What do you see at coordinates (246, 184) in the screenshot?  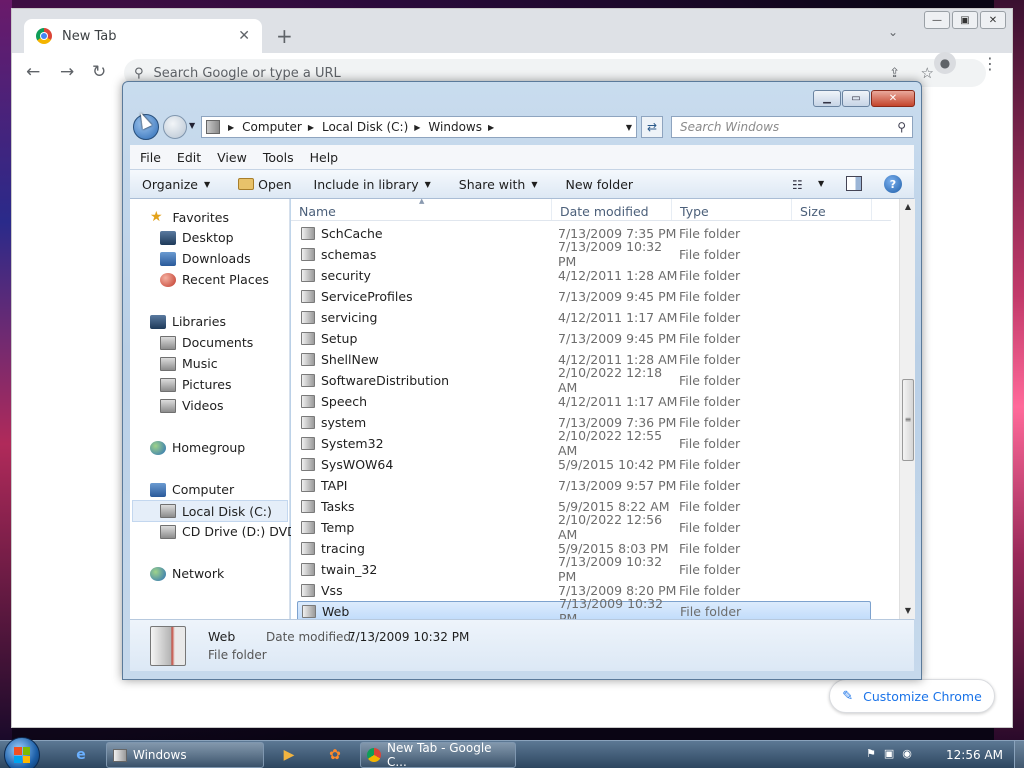 I see `open-icon` at bounding box center [246, 184].